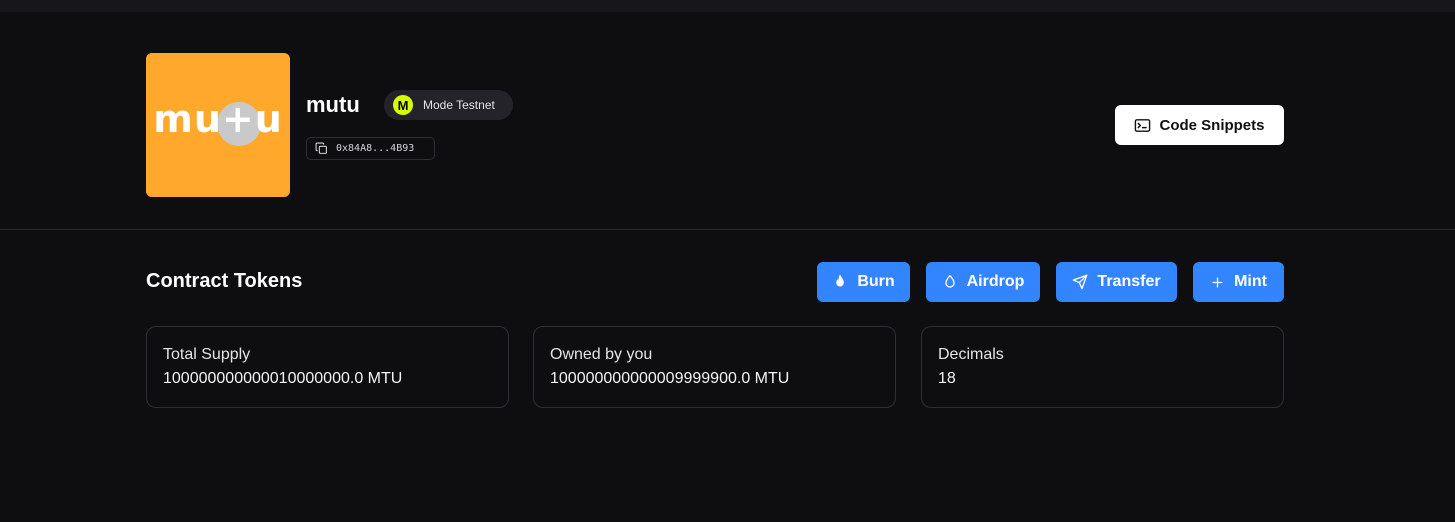  I want to click on logo-text: mu+u, so click(218, 119).